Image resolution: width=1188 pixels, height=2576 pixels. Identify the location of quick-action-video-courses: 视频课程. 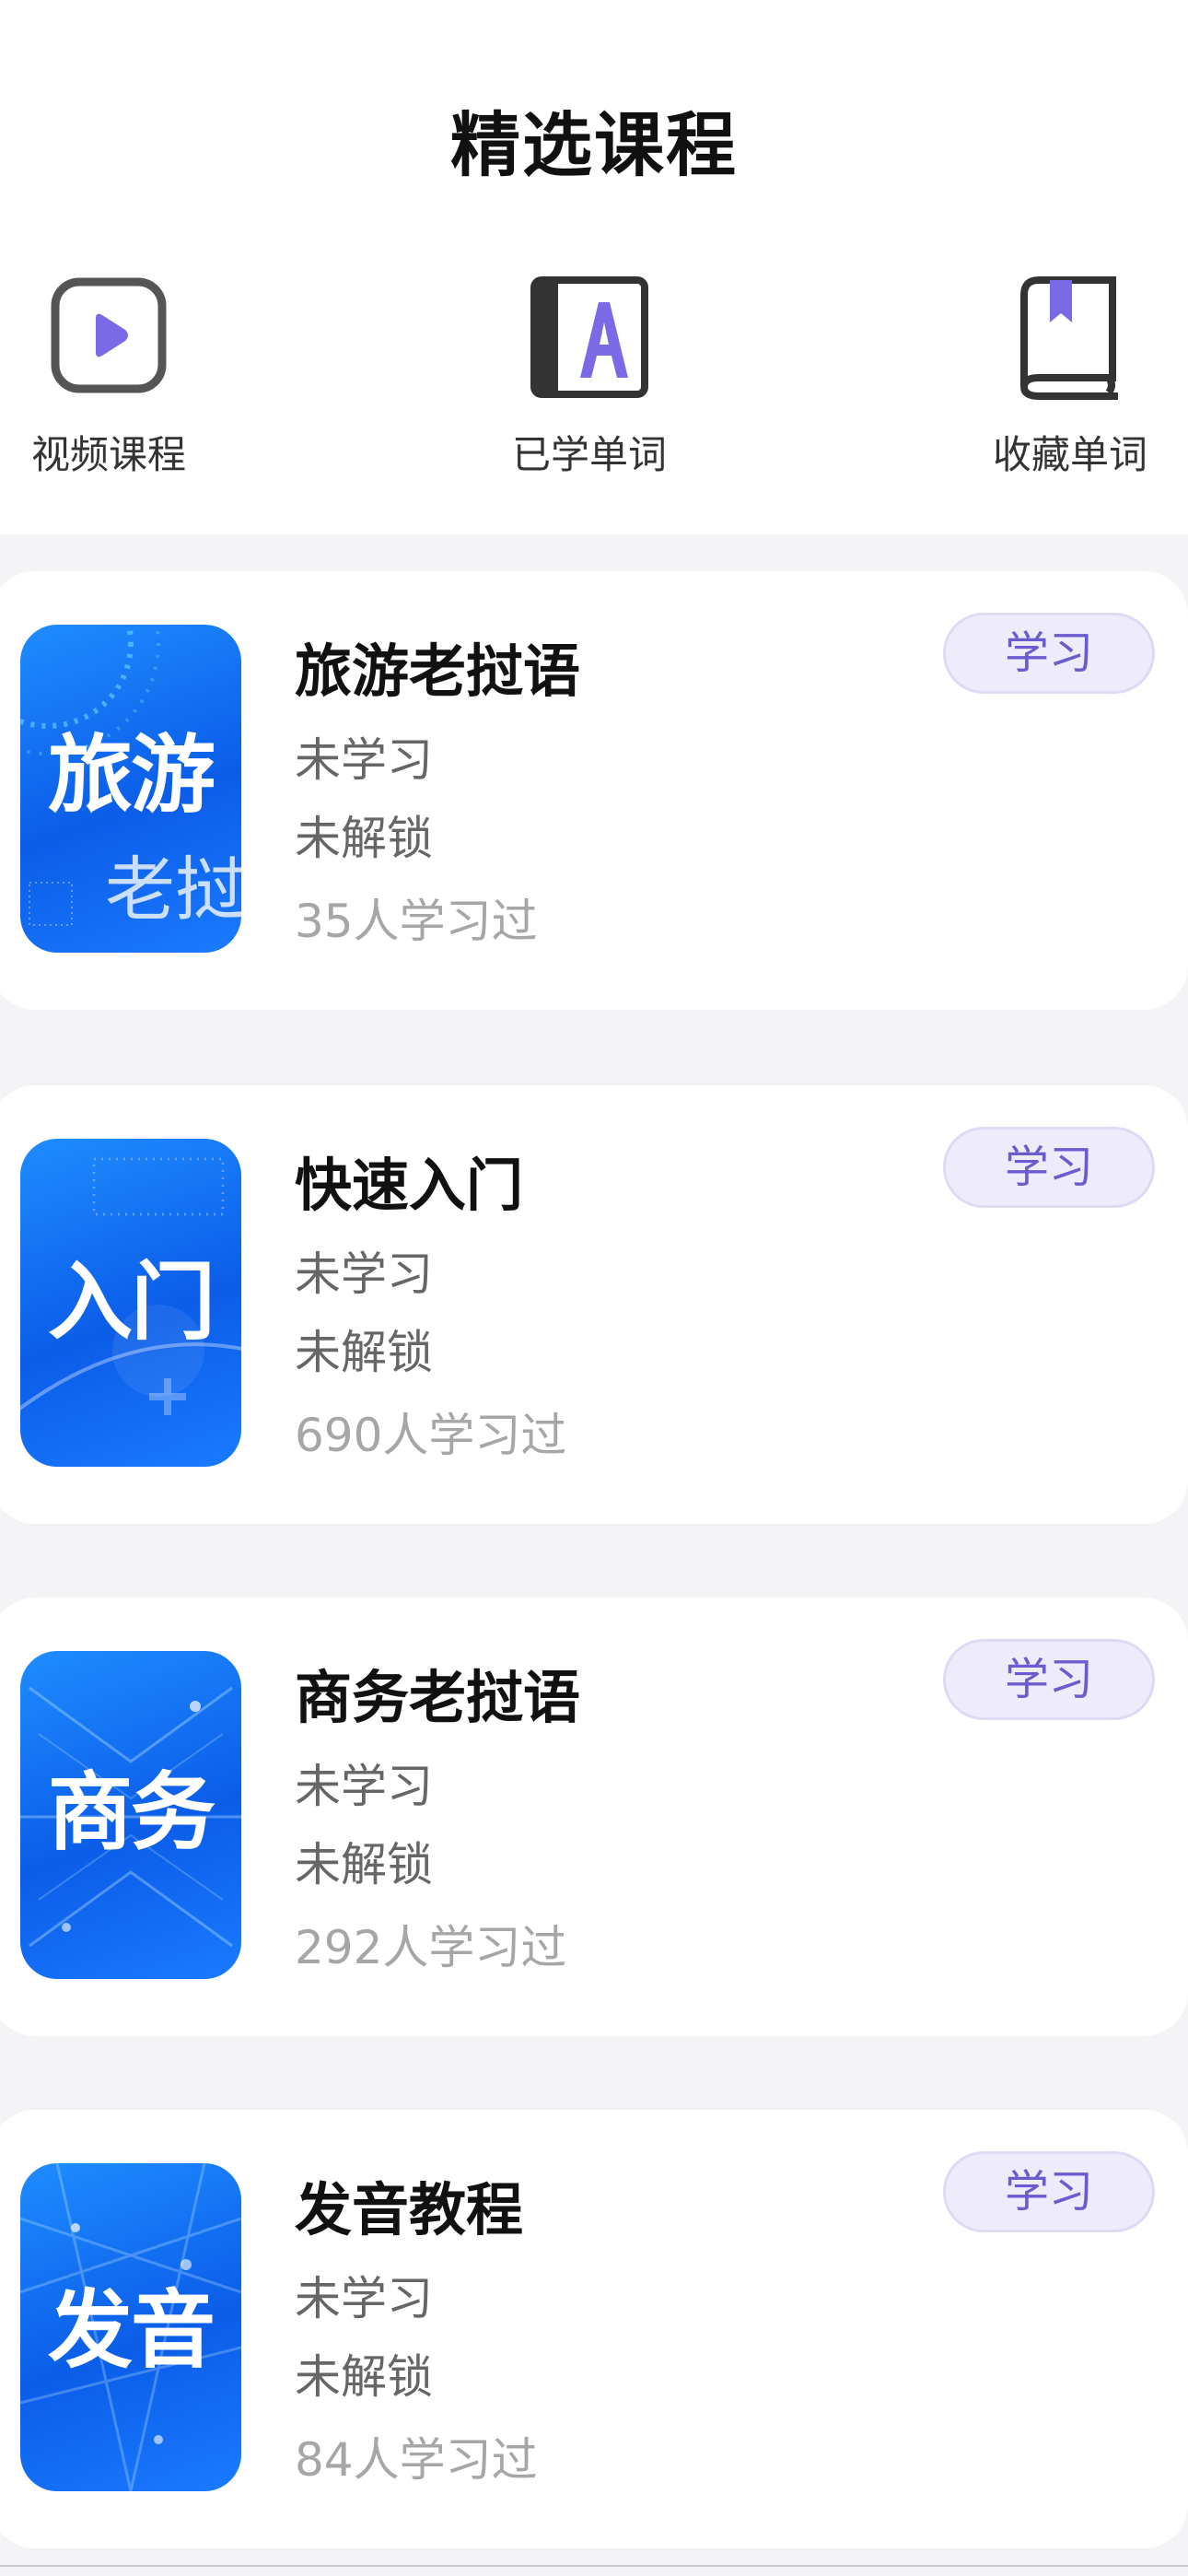
(108, 377).